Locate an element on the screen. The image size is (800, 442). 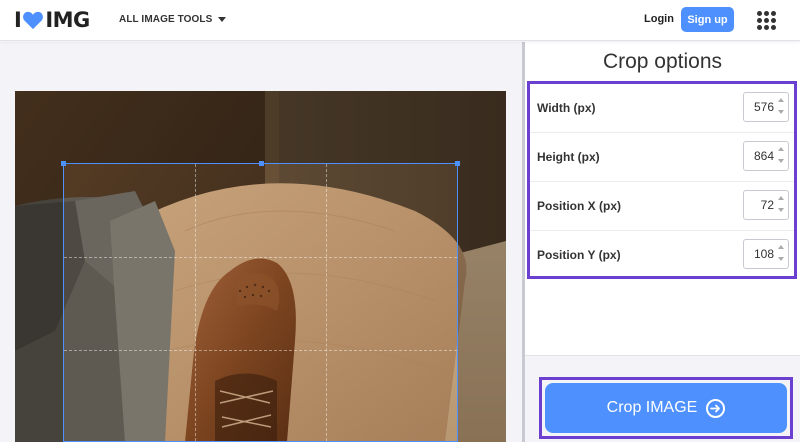
crop-handle-top-left is located at coordinates (63, 163).